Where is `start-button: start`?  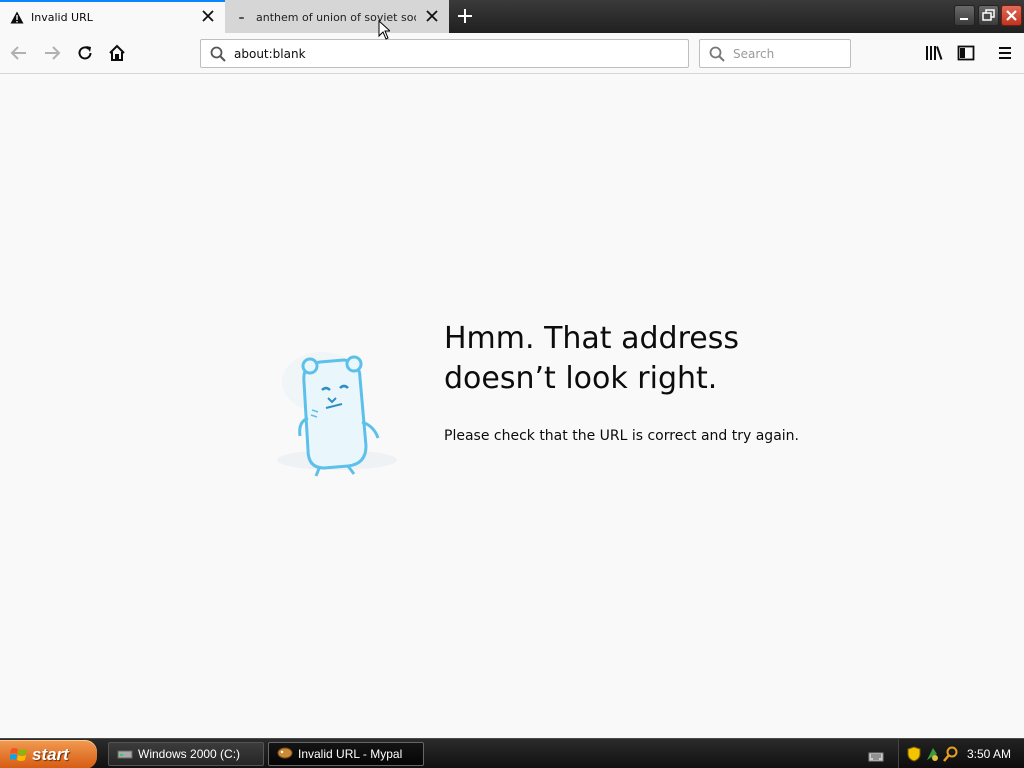 start-button: start is located at coordinates (48, 754).